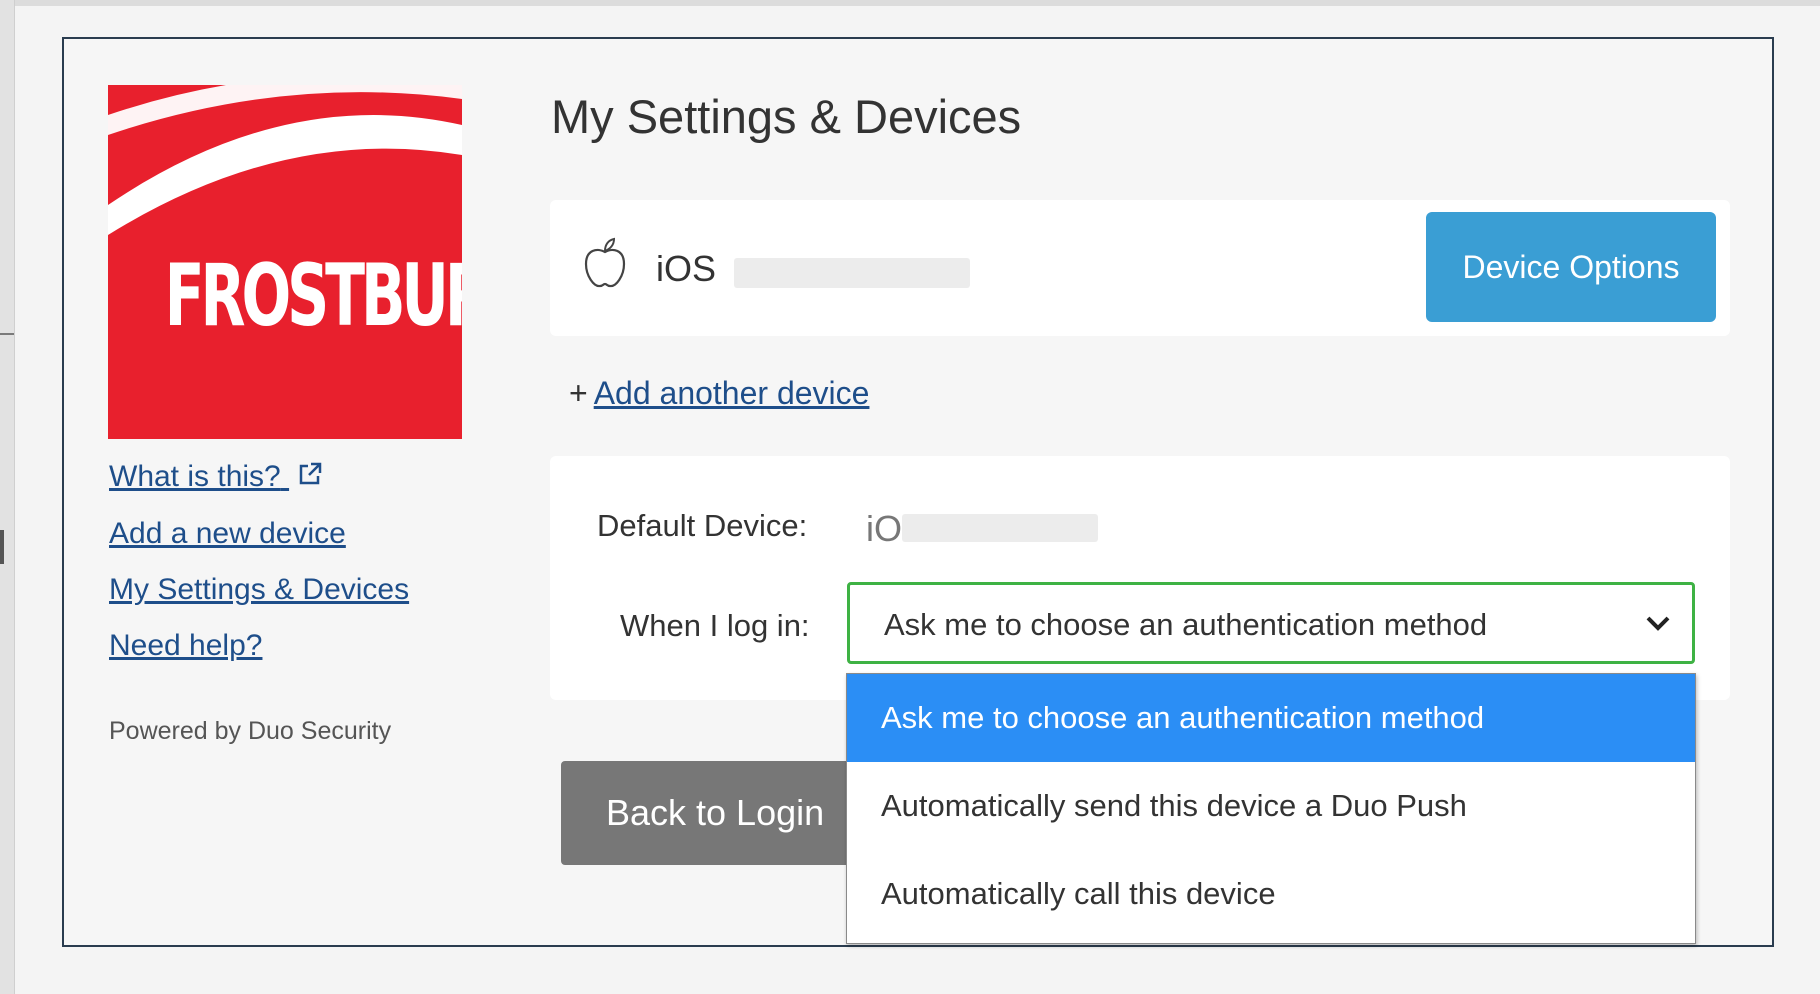  I want to click on background-divider, so click(7, 334).